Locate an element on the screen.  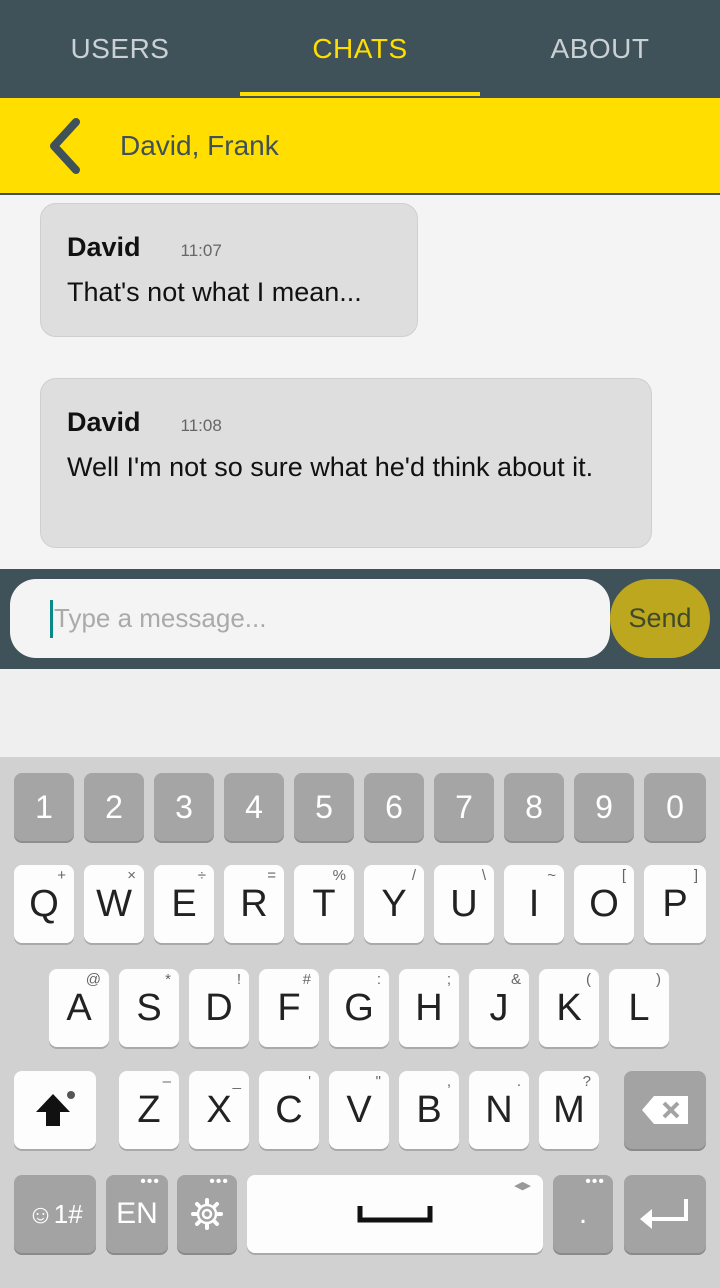
symbols-key-label: ☺1# is located at coordinates (55, 1213).